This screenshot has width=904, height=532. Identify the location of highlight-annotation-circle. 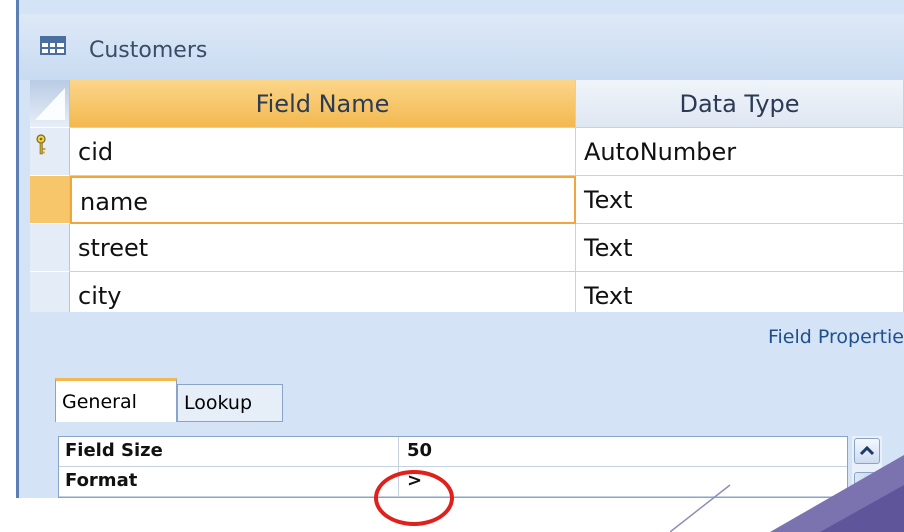
(414, 498).